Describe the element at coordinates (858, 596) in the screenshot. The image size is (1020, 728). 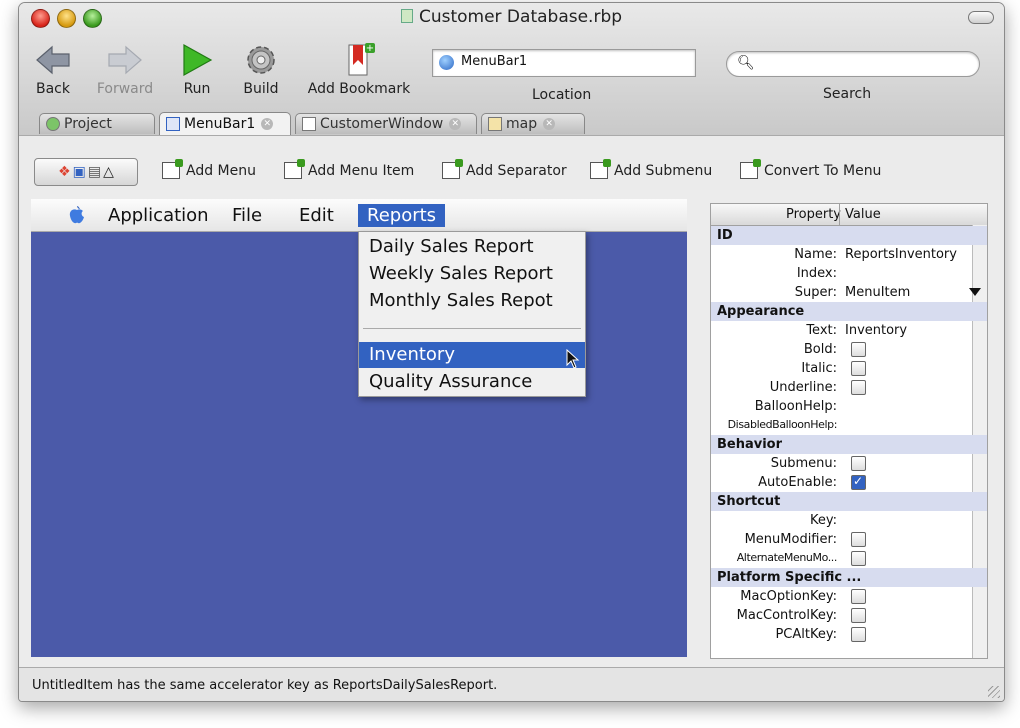
I see `macoptionkey-checkbox` at that location.